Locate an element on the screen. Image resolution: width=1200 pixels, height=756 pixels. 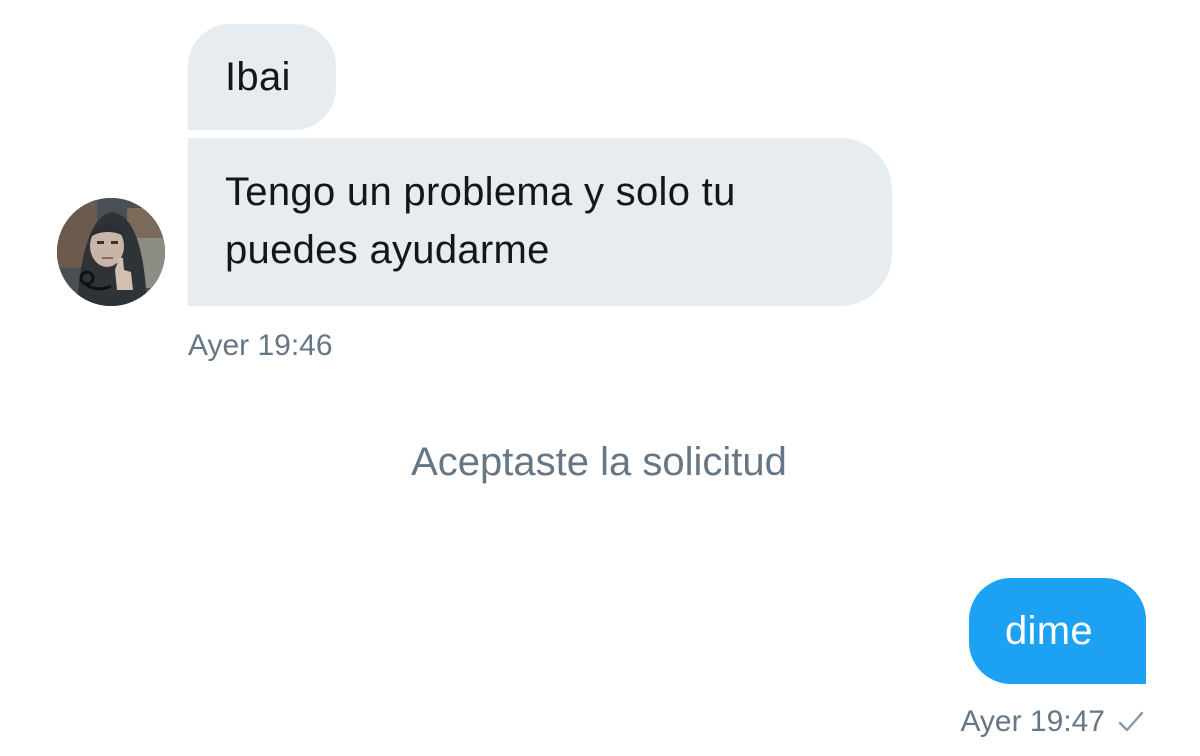
system-notice: Aceptaste la solicitud is located at coordinates (599, 462).